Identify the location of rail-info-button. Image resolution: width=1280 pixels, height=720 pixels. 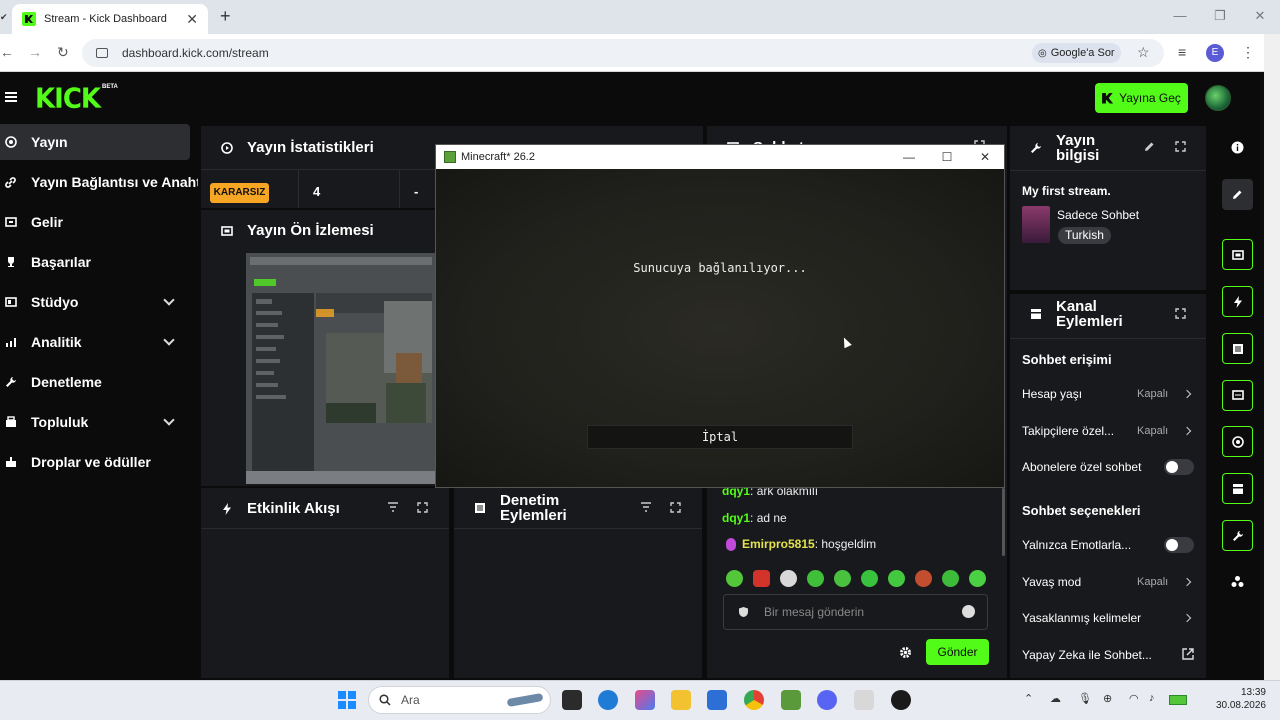
(1237, 535).